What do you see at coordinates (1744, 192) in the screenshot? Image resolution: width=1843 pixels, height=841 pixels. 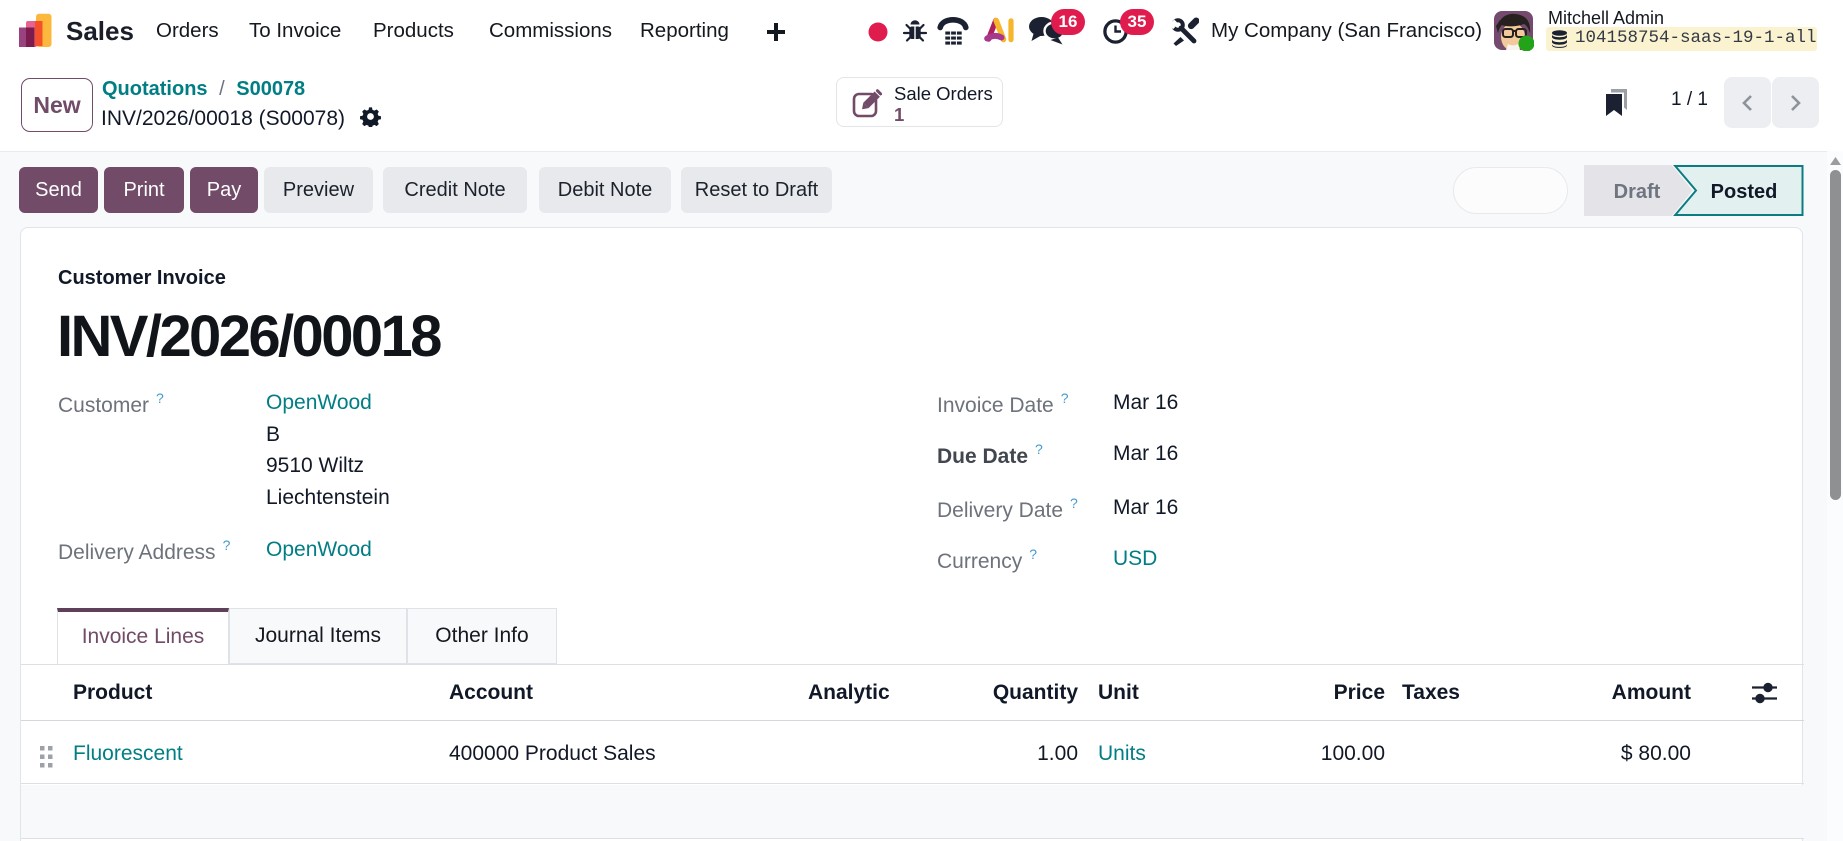 I see `svg-text: Posted` at bounding box center [1744, 192].